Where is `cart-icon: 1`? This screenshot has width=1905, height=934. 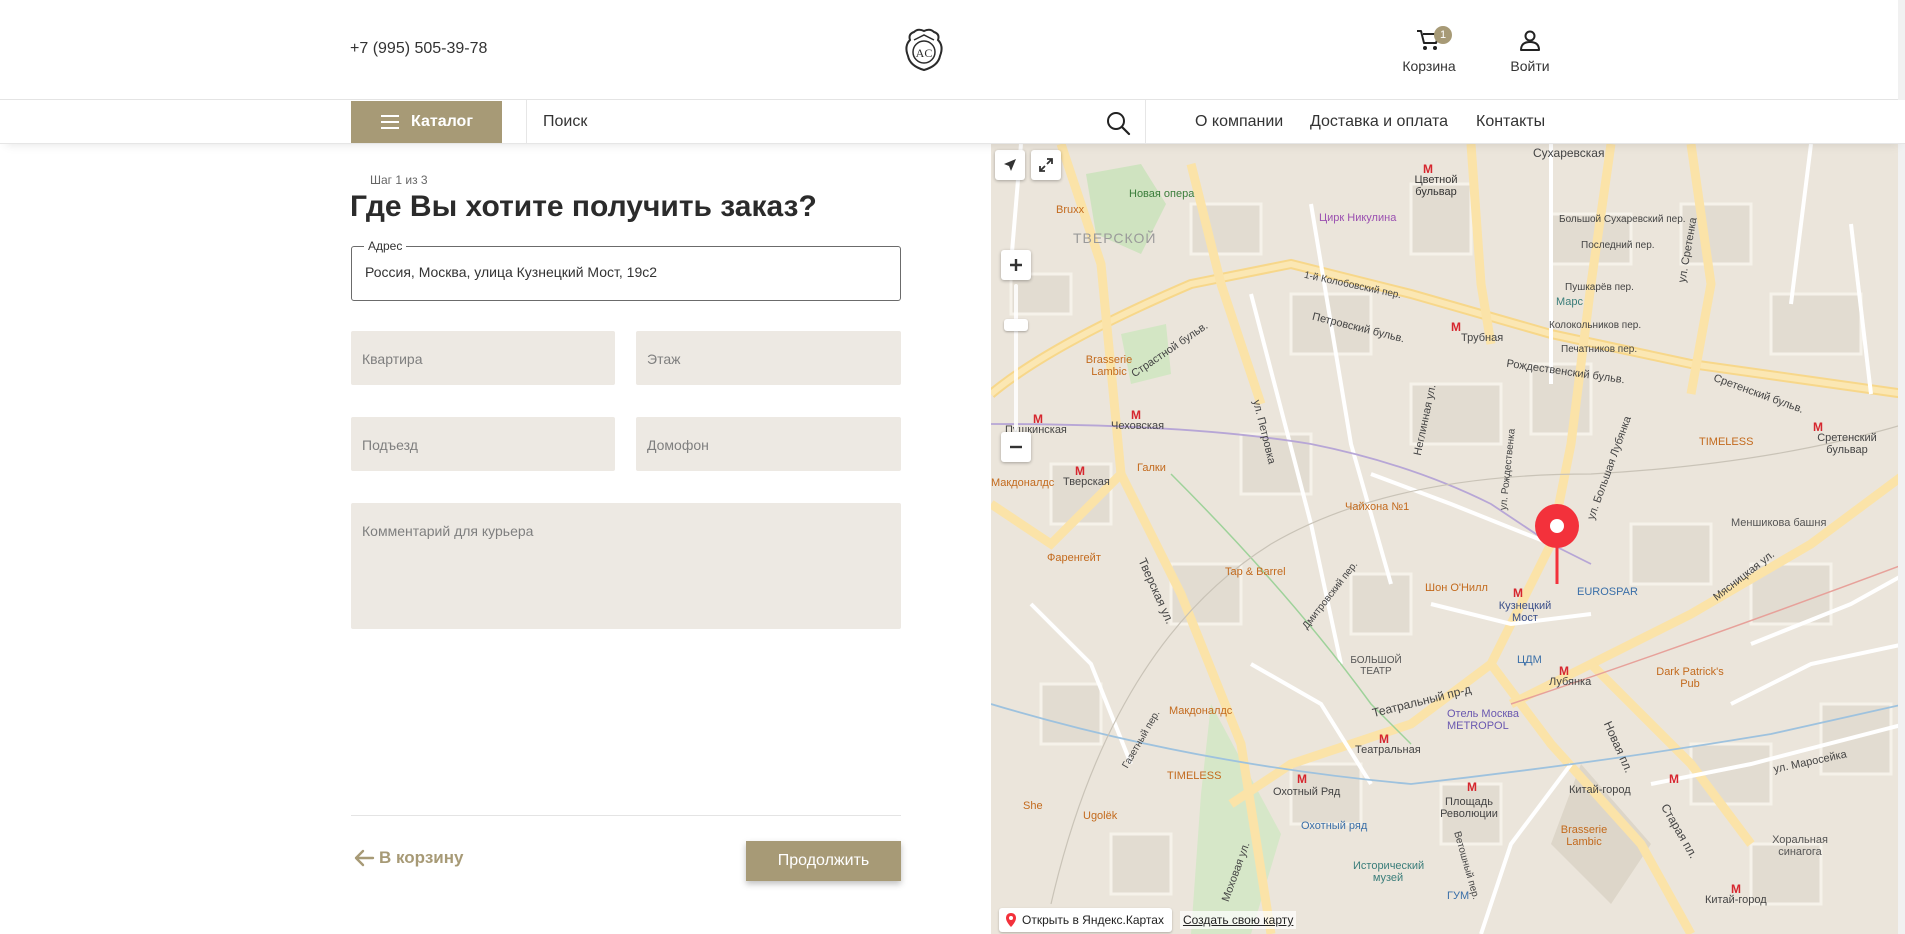
cart-icon: 1 is located at coordinates (1434, 39).